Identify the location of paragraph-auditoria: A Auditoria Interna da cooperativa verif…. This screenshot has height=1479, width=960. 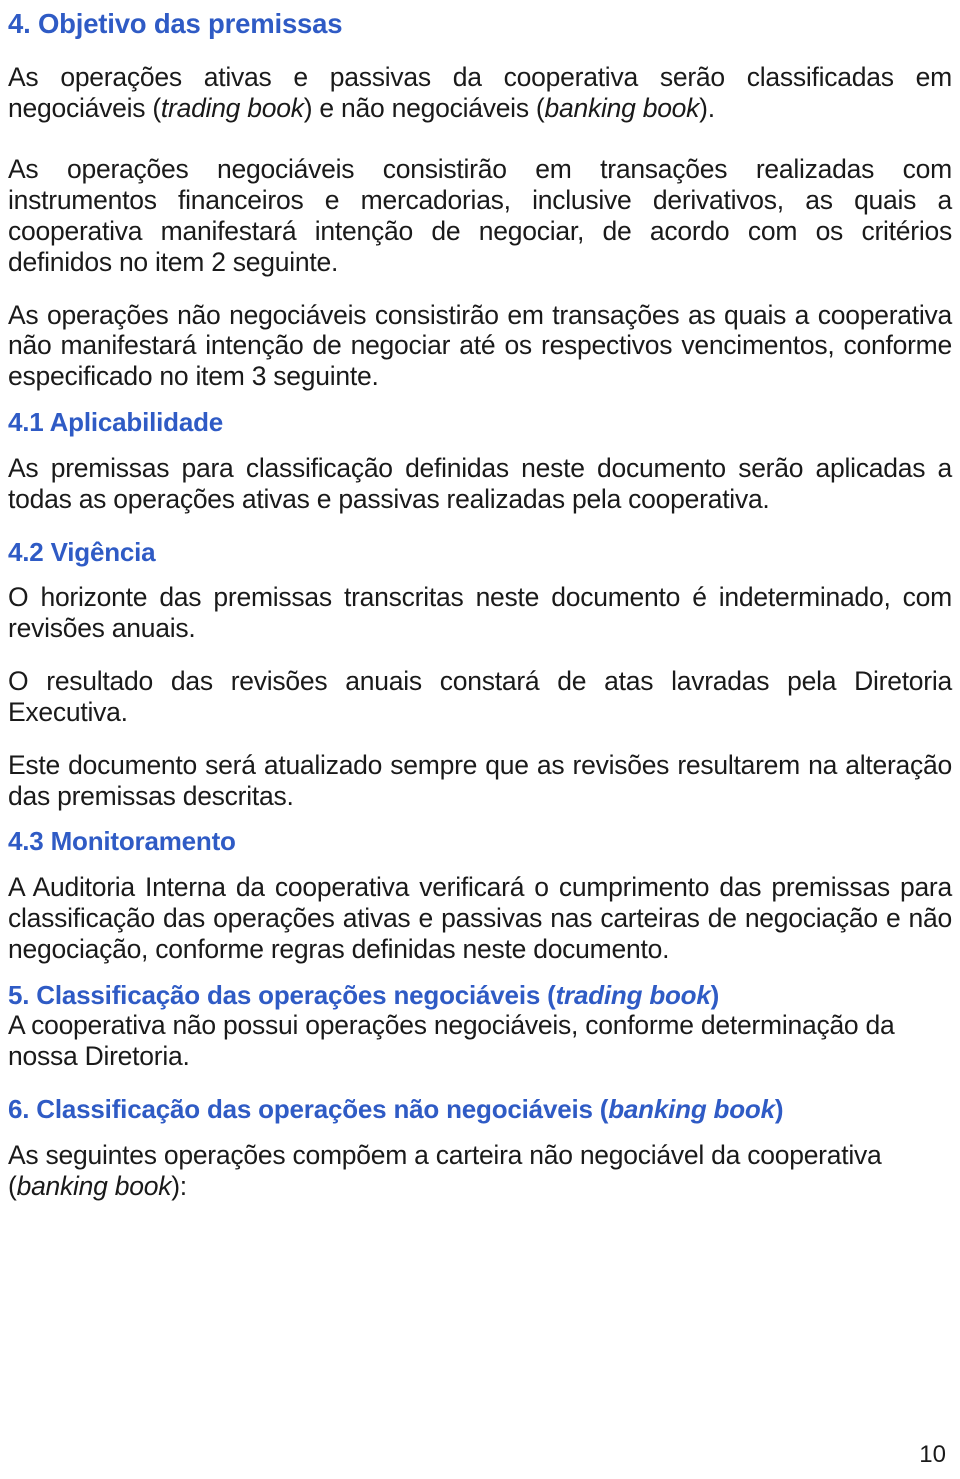
(480, 918).